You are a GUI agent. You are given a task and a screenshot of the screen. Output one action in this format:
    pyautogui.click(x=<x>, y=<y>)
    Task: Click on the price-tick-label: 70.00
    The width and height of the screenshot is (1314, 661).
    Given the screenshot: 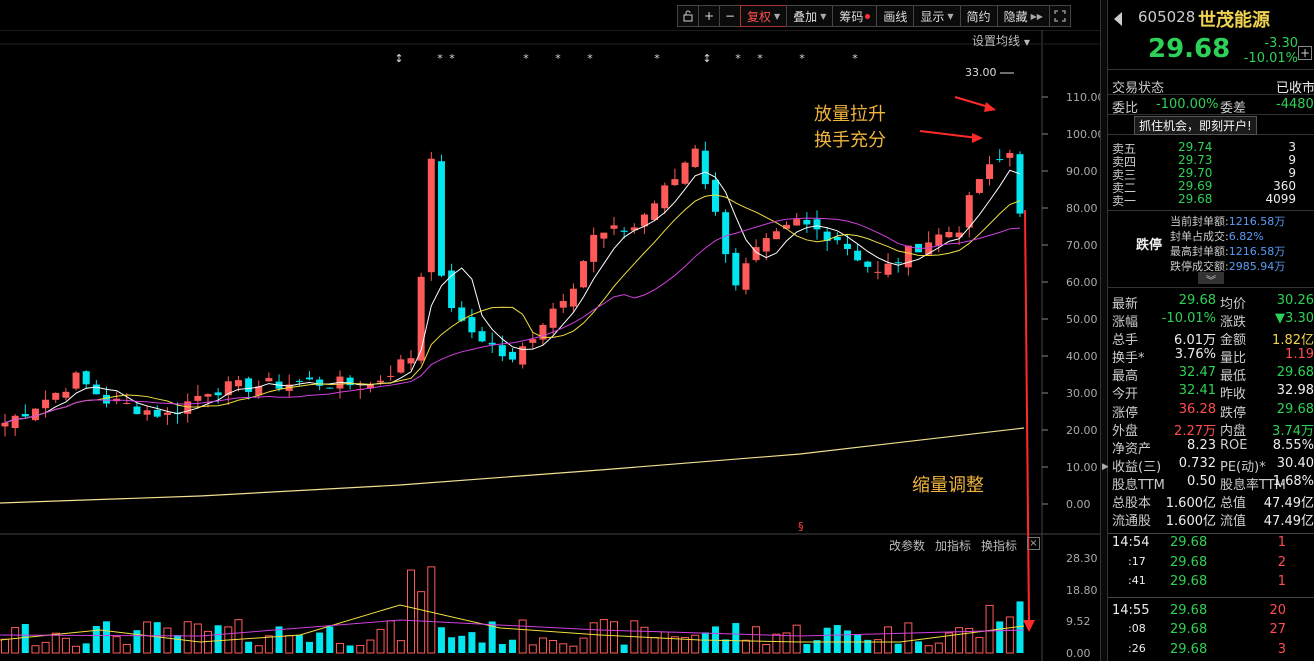 What is the action you would take?
    pyautogui.click(x=1082, y=245)
    